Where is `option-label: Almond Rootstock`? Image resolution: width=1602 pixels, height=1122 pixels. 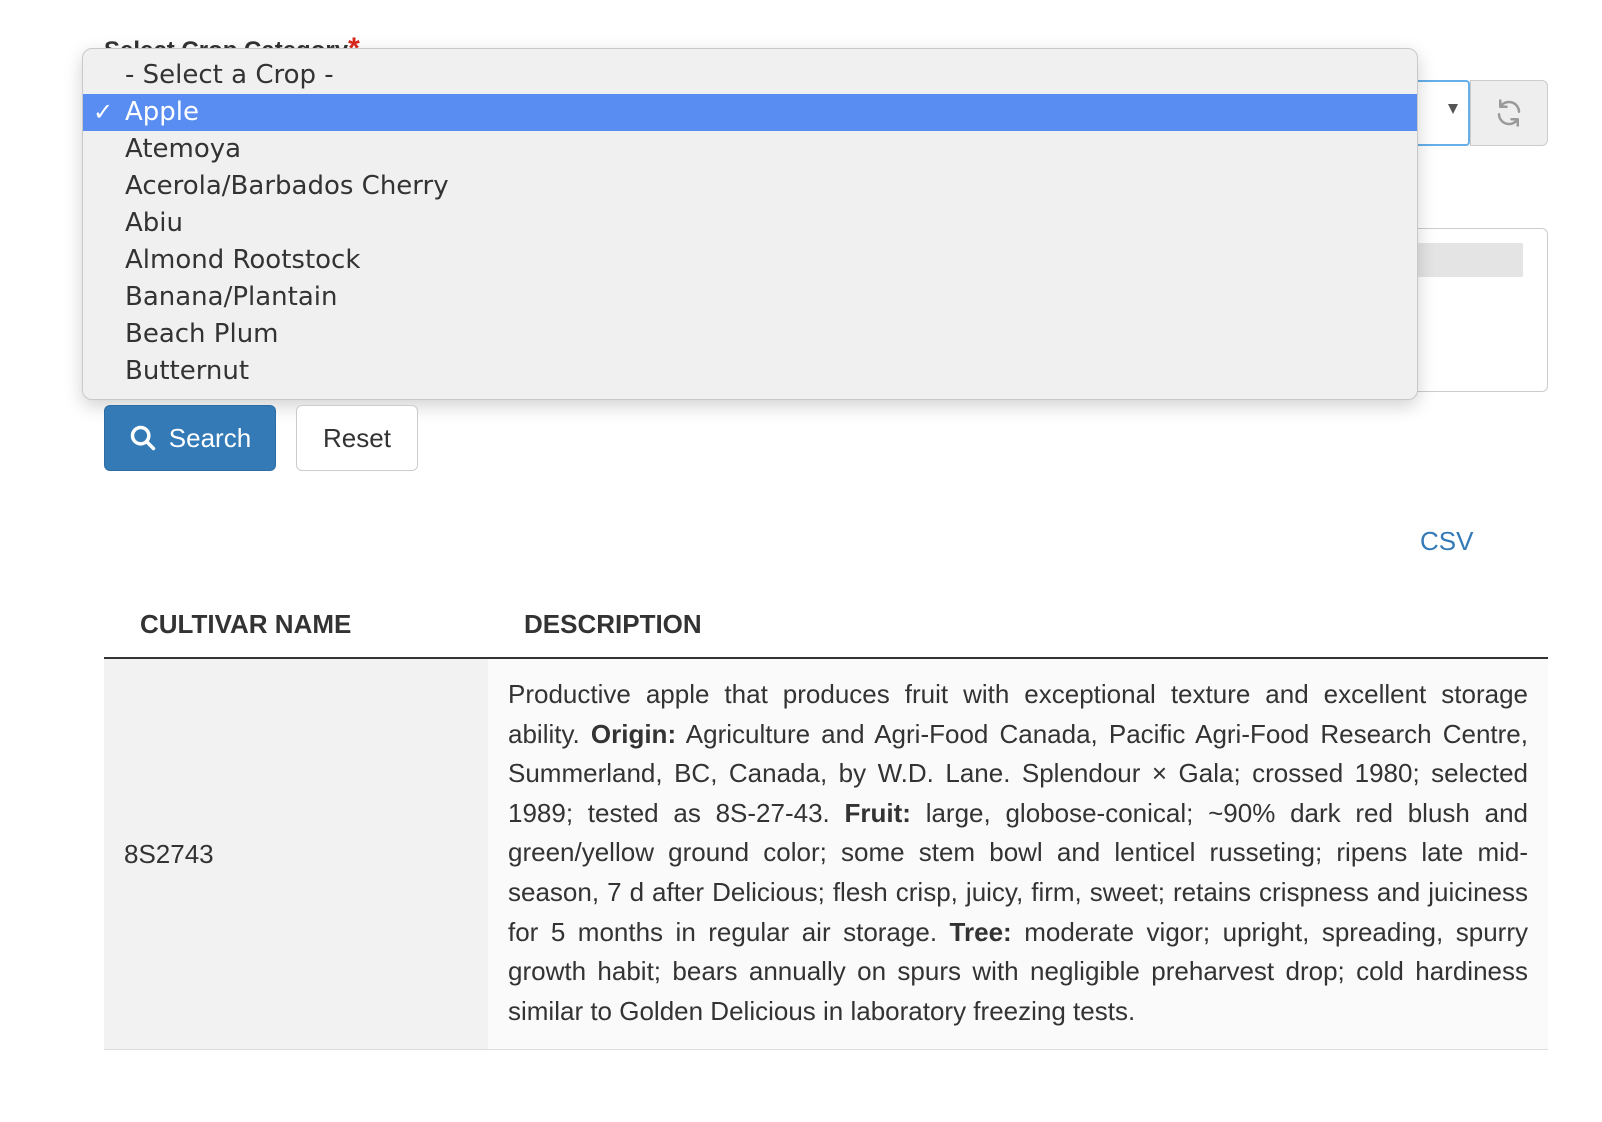 option-label: Almond Rootstock is located at coordinates (243, 260).